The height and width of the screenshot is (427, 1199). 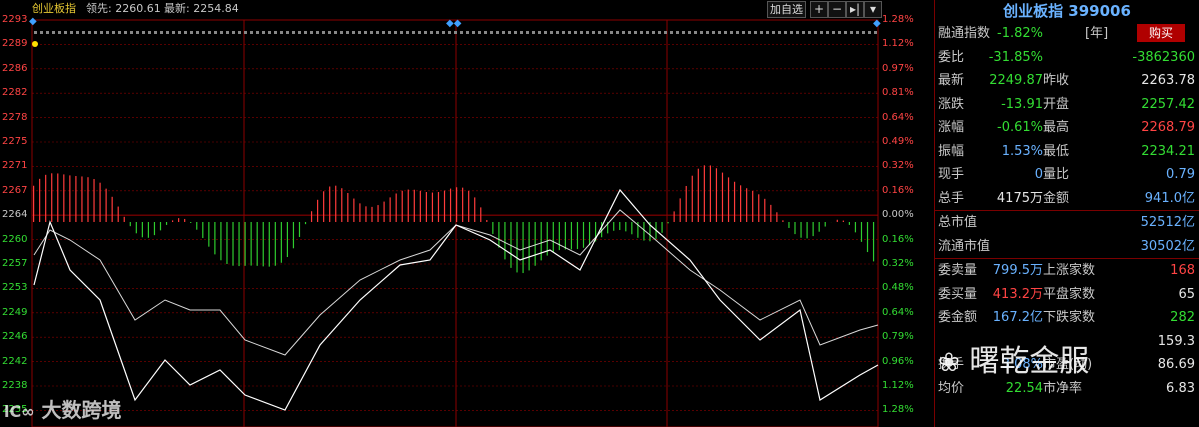 I want to click on left-axis-label: 2282, so click(x=15, y=93).